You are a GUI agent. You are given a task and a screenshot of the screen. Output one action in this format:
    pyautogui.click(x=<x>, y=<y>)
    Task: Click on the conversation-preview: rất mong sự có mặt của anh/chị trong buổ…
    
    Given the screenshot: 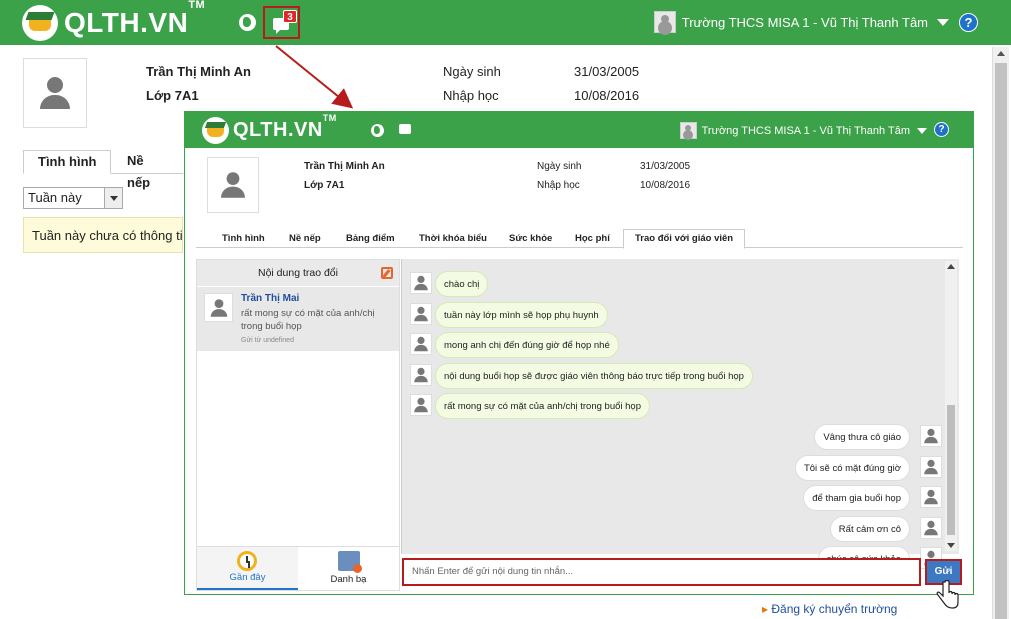 What is the action you would take?
    pyautogui.click(x=308, y=320)
    